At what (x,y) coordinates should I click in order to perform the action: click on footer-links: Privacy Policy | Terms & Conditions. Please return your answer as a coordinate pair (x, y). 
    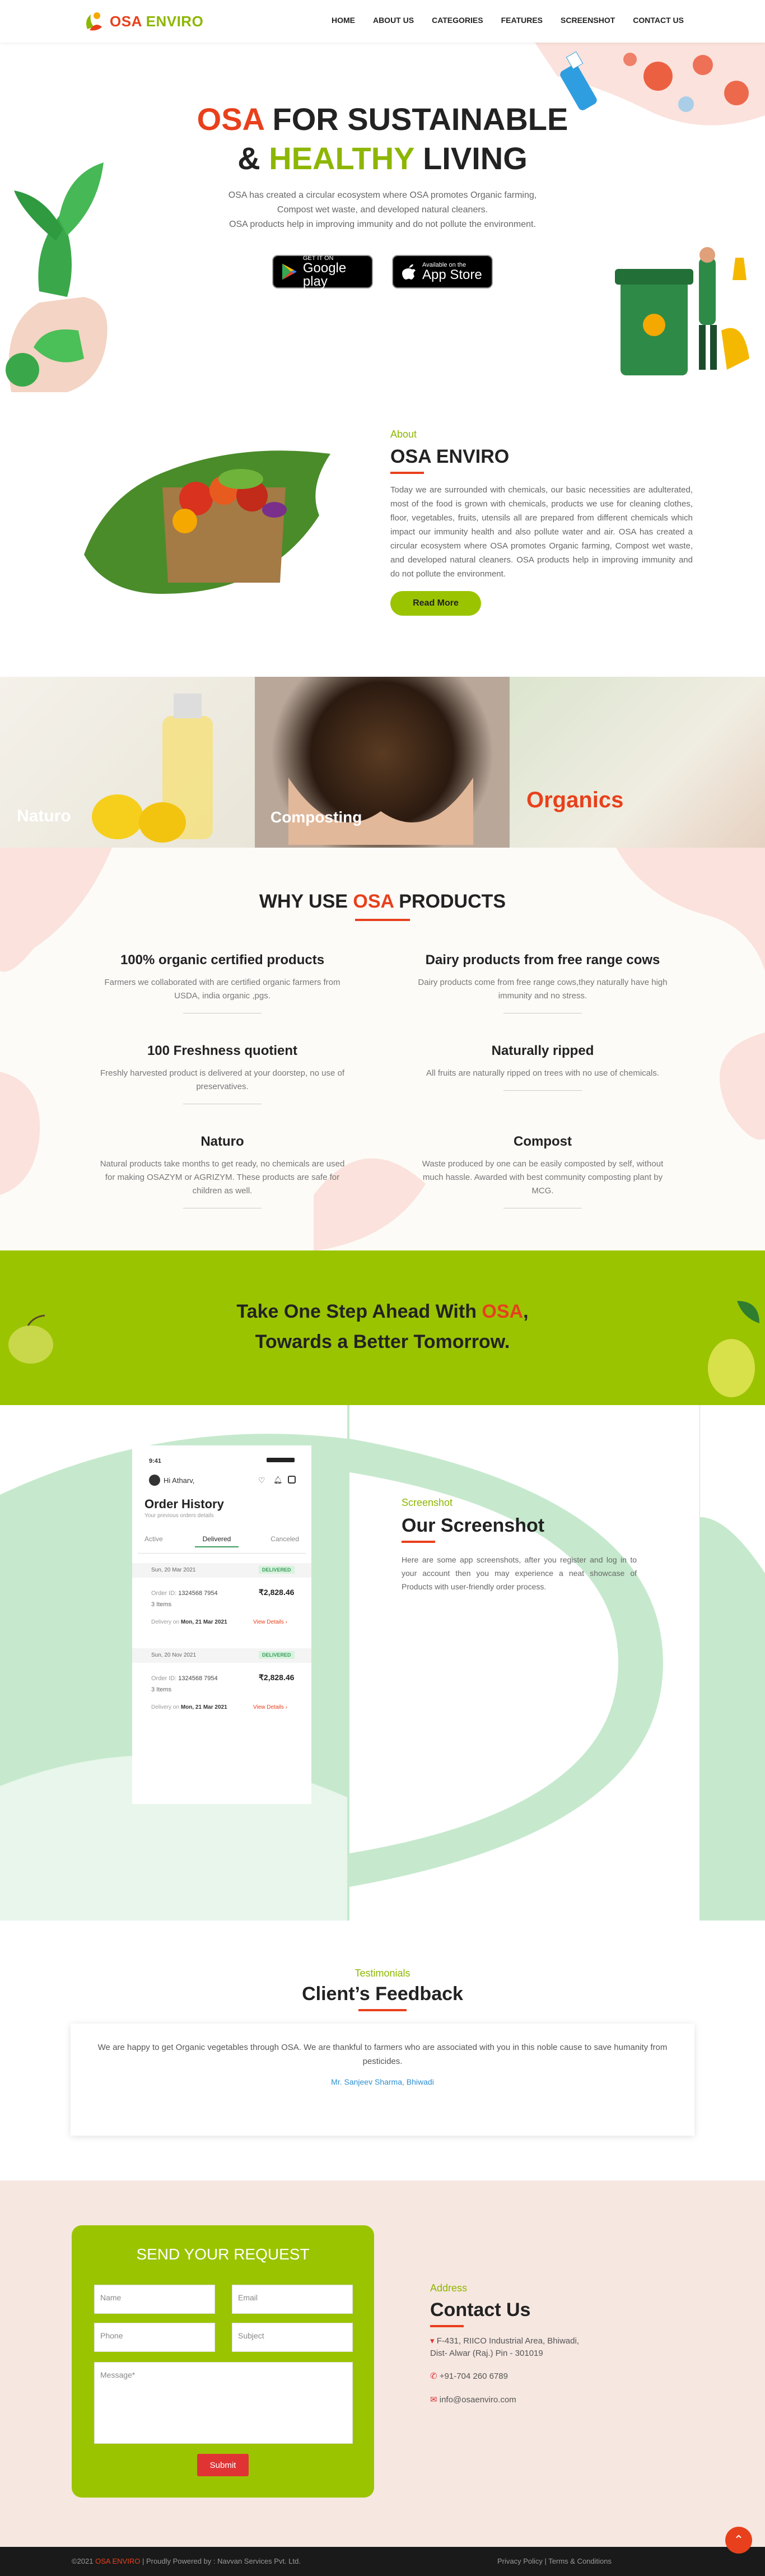
    Looking at the image, I should click on (555, 2561).